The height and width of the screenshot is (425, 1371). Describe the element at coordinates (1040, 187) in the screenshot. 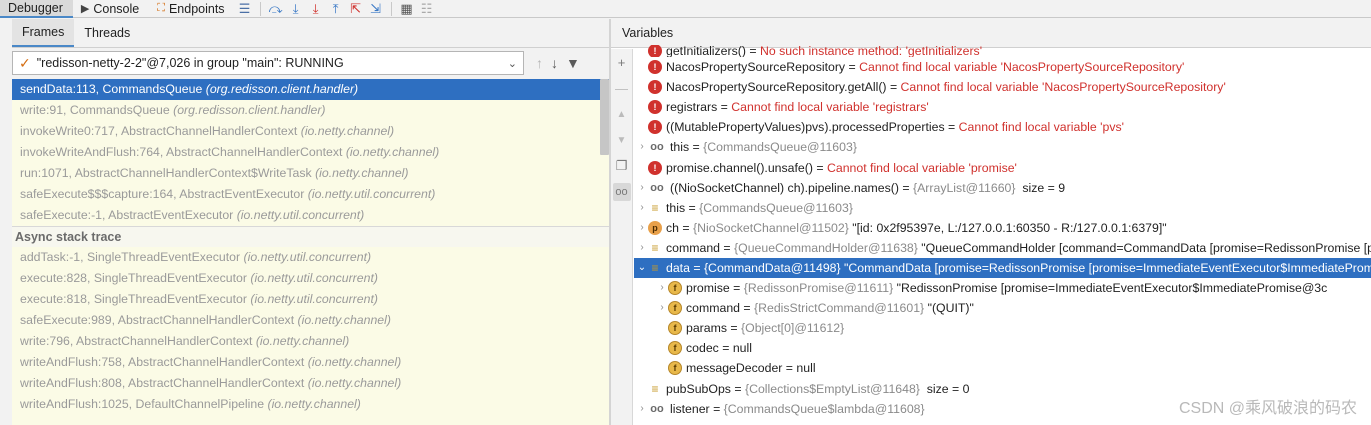

I see `variable-value: size = 9` at that location.